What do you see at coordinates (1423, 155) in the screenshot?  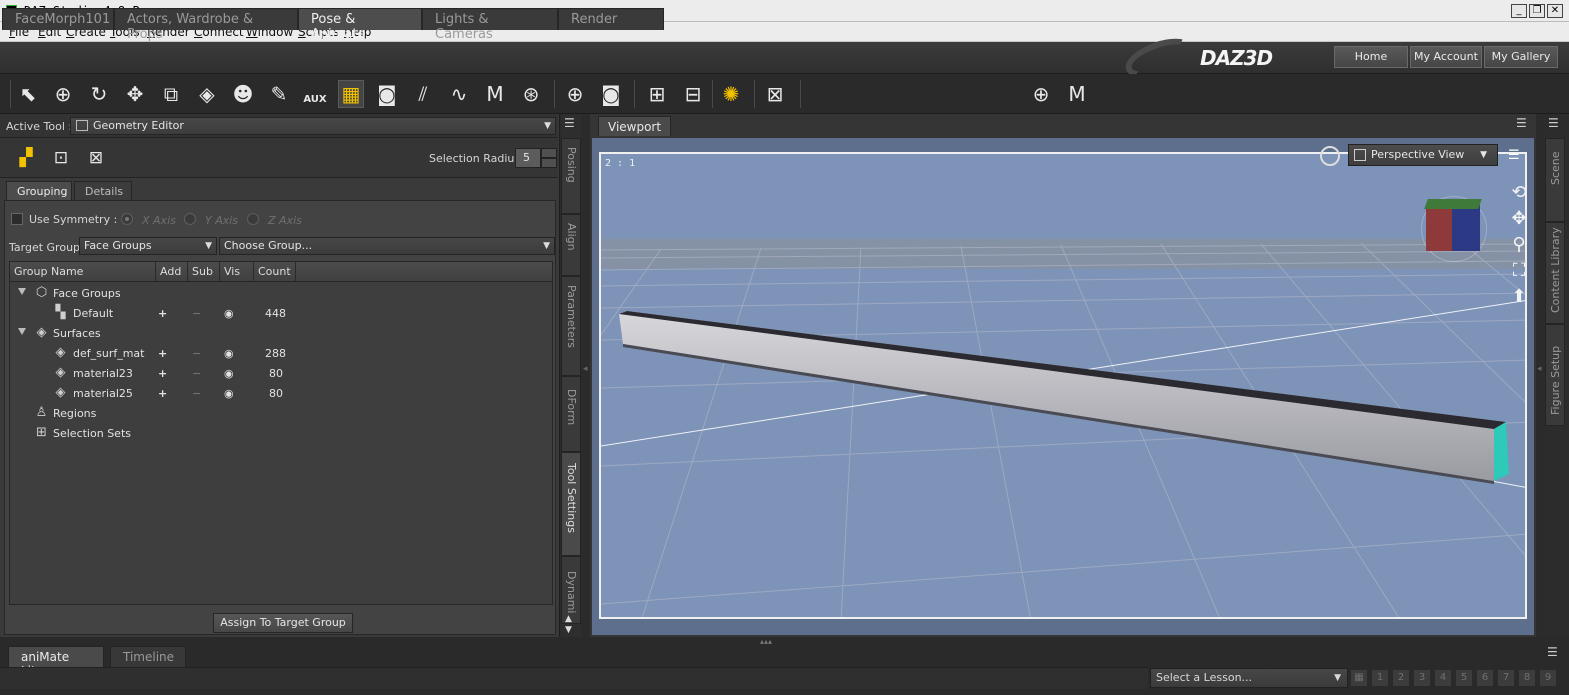 I see `perspective-view-dropdown: Perspective View ▼` at bounding box center [1423, 155].